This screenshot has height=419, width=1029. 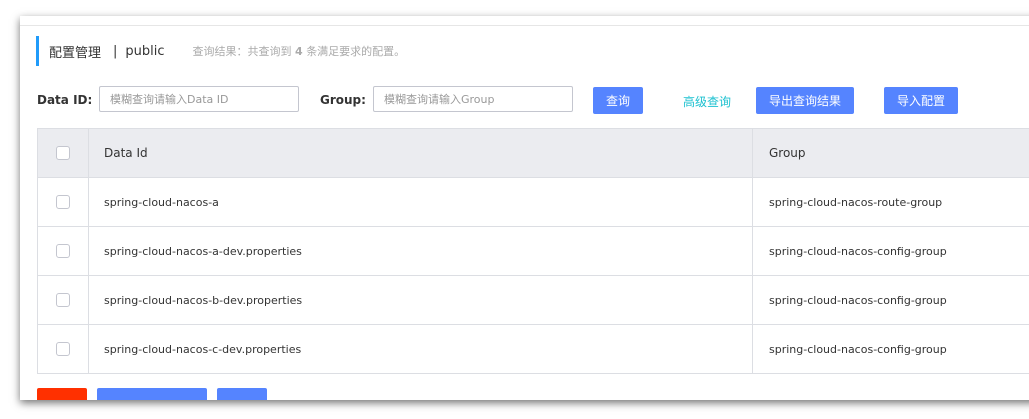 I want to click on export-results-button: 导出查询结果, so click(x=805, y=100).